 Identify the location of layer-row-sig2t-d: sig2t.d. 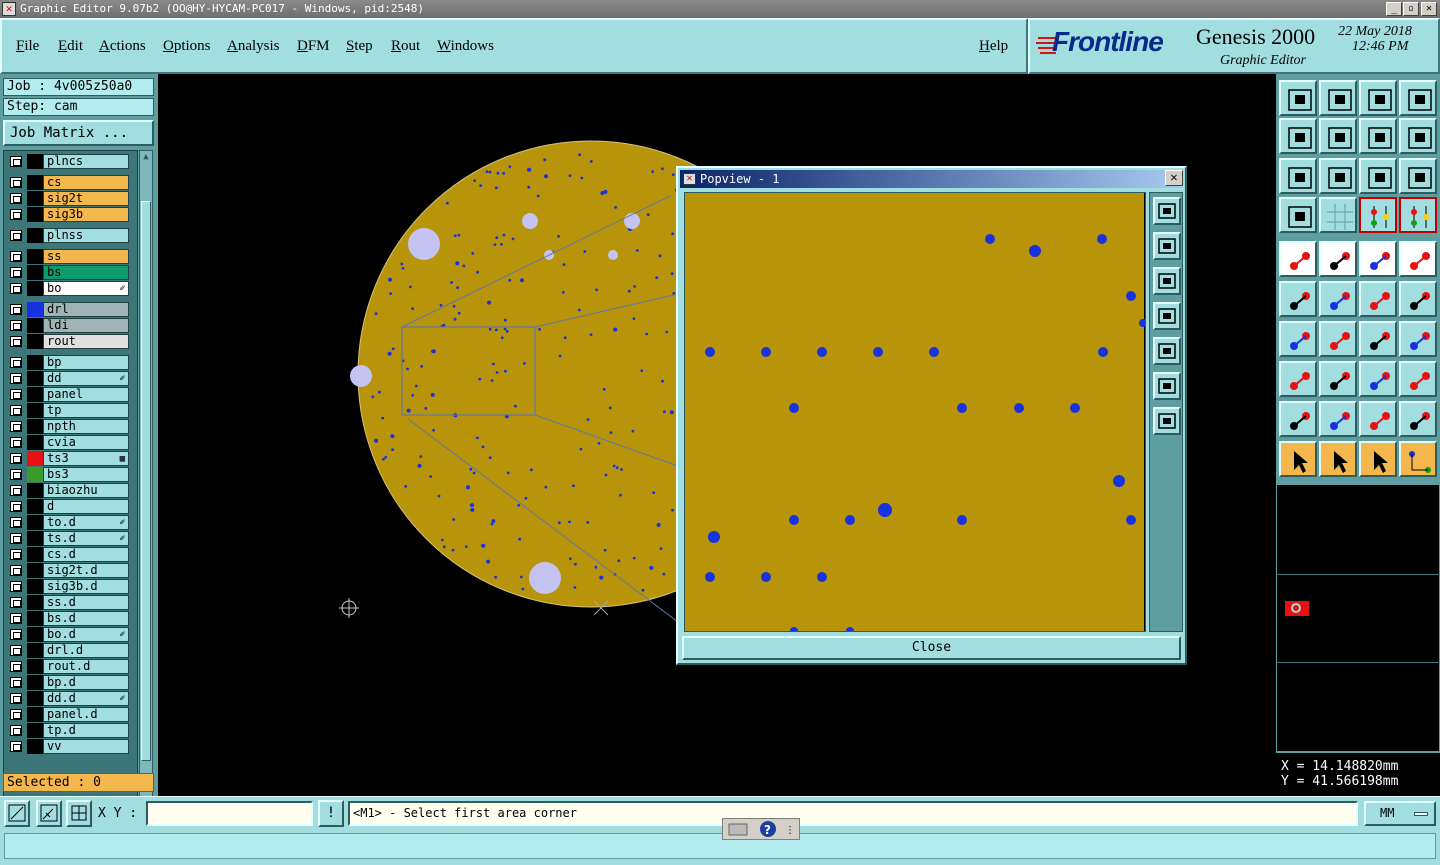
(67, 570).